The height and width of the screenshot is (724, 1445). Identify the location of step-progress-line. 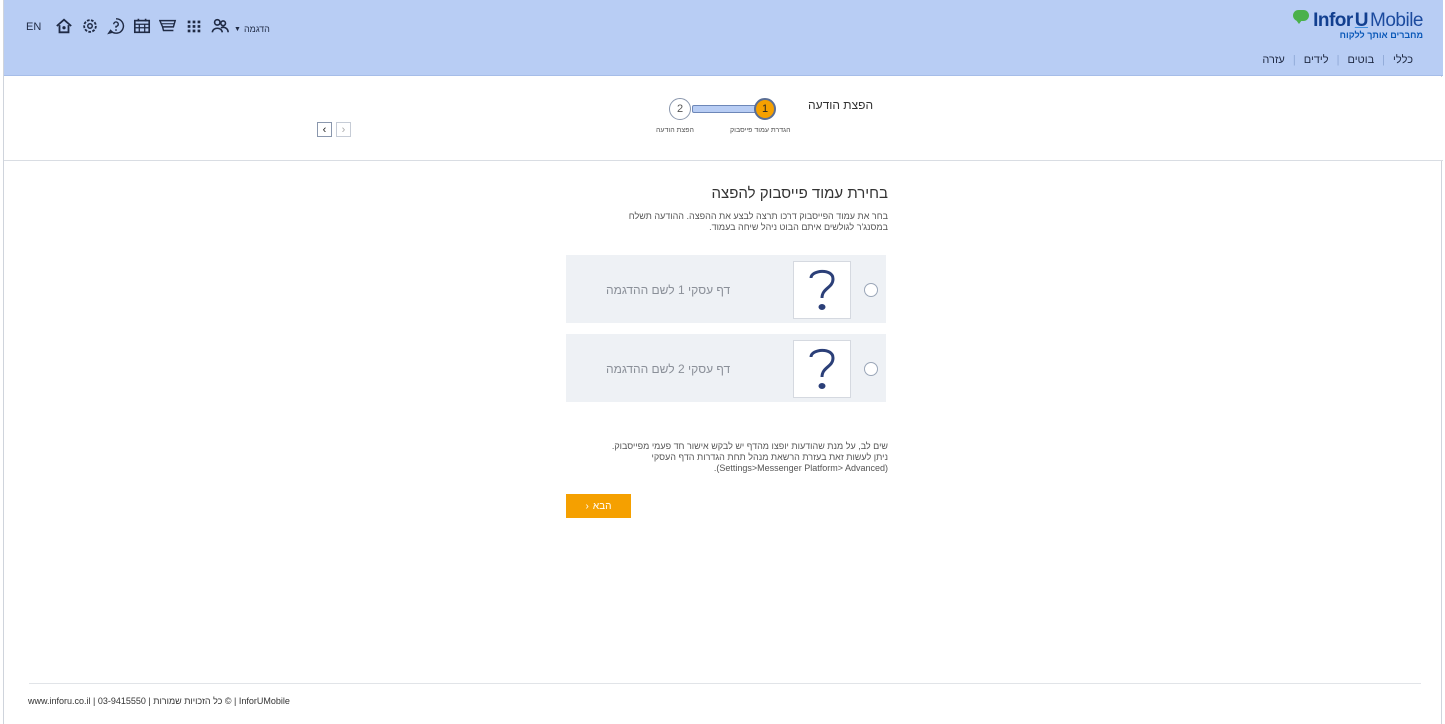
(726, 109).